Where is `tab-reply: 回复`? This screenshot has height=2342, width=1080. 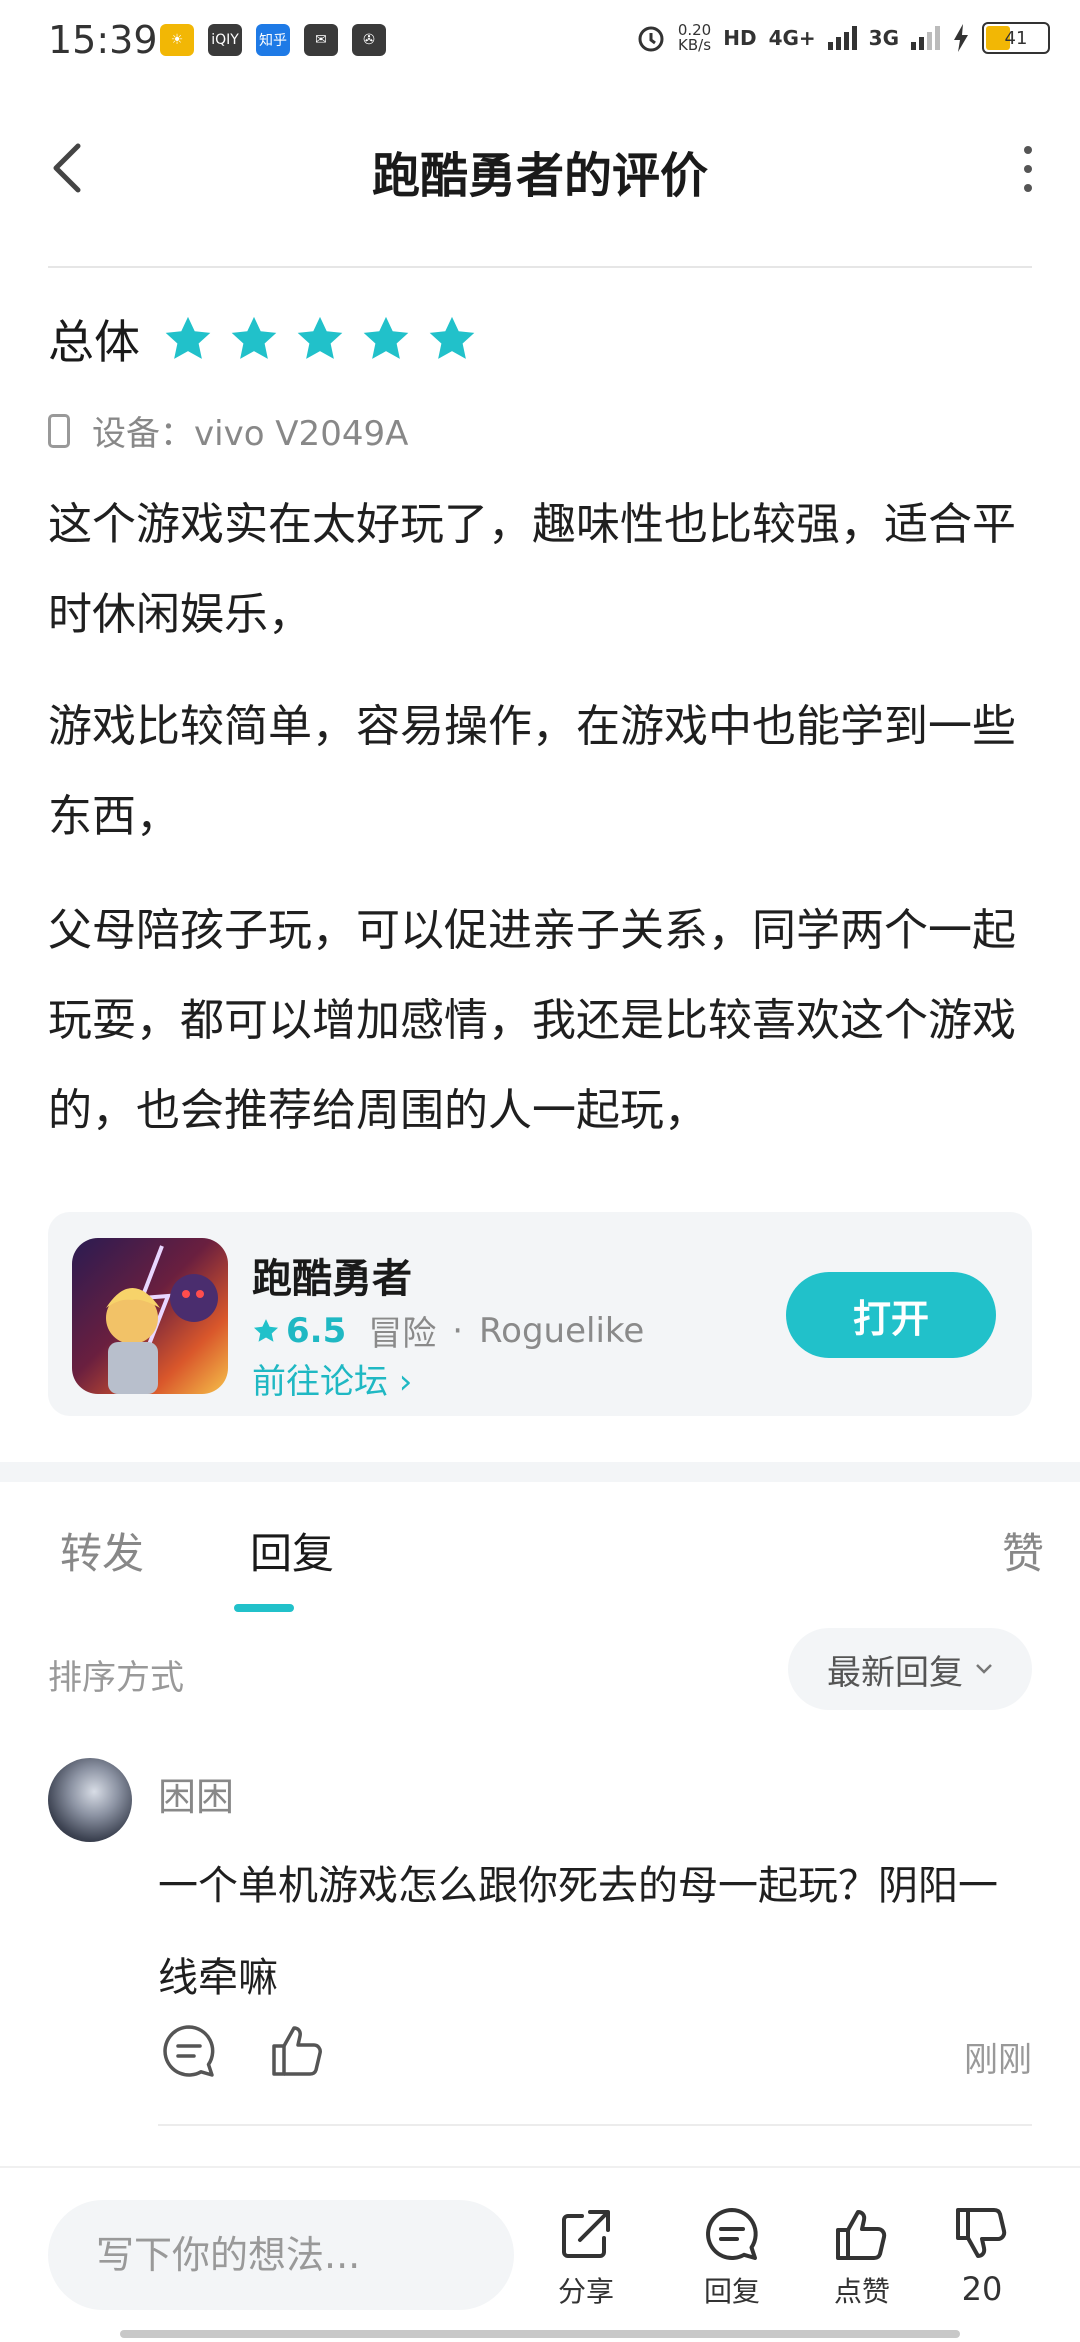 tab-reply: 回复 is located at coordinates (292, 1550).